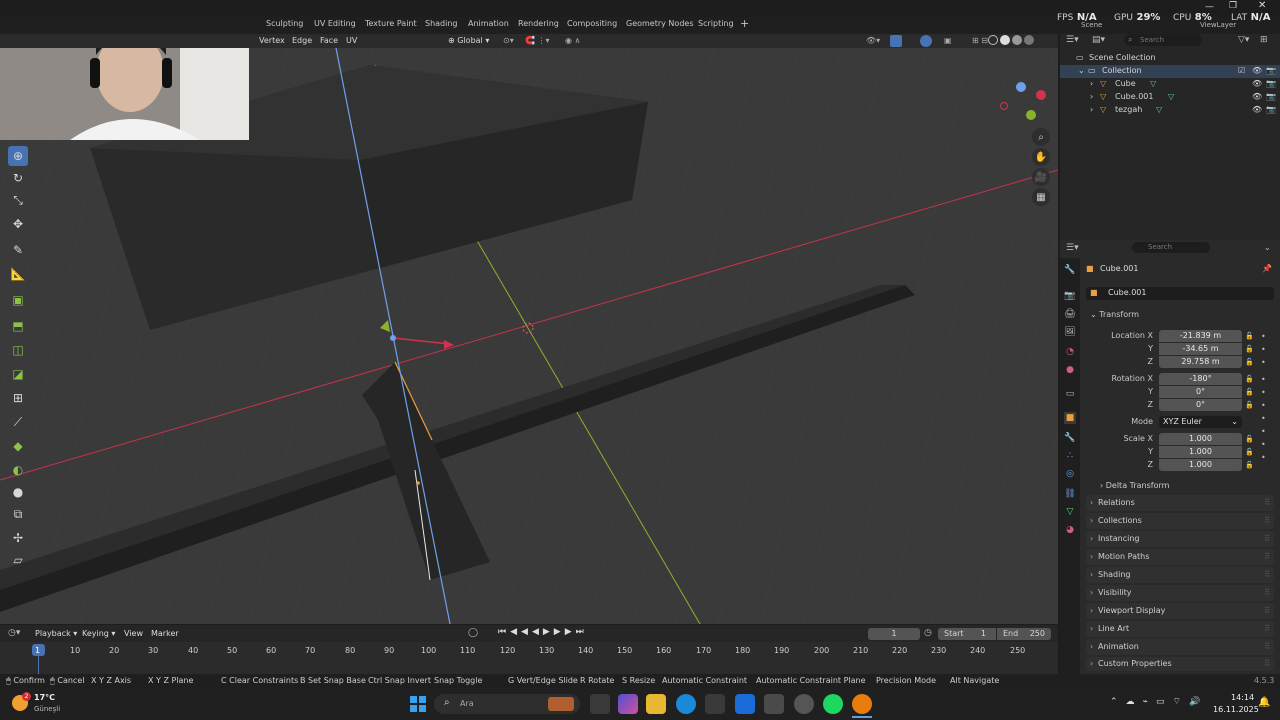 Image resolution: width=1280 pixels, height=720 pixels. What do you see at coordinates (1021, 87) in the screenshot?
I see `gizmo-z-icon` at bounding box center [1021, 87].